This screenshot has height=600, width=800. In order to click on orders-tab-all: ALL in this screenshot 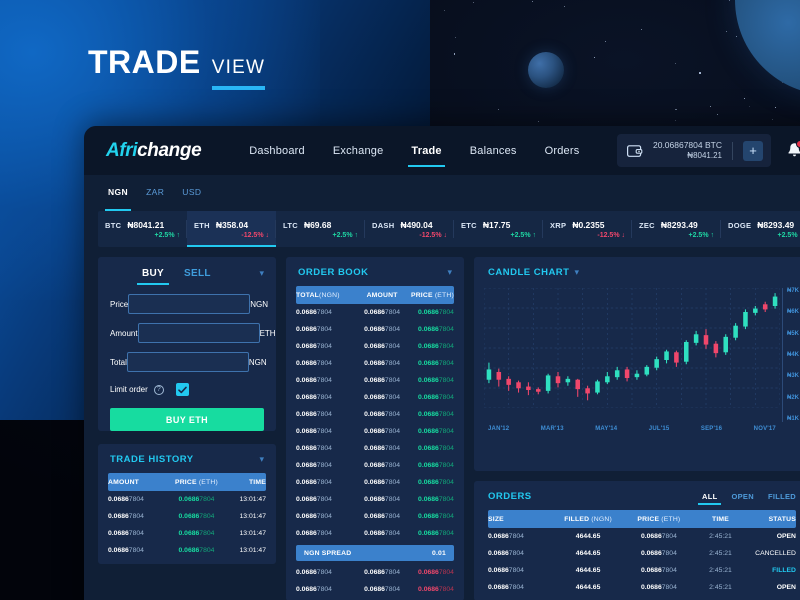, I will do `click(710, 498)`.